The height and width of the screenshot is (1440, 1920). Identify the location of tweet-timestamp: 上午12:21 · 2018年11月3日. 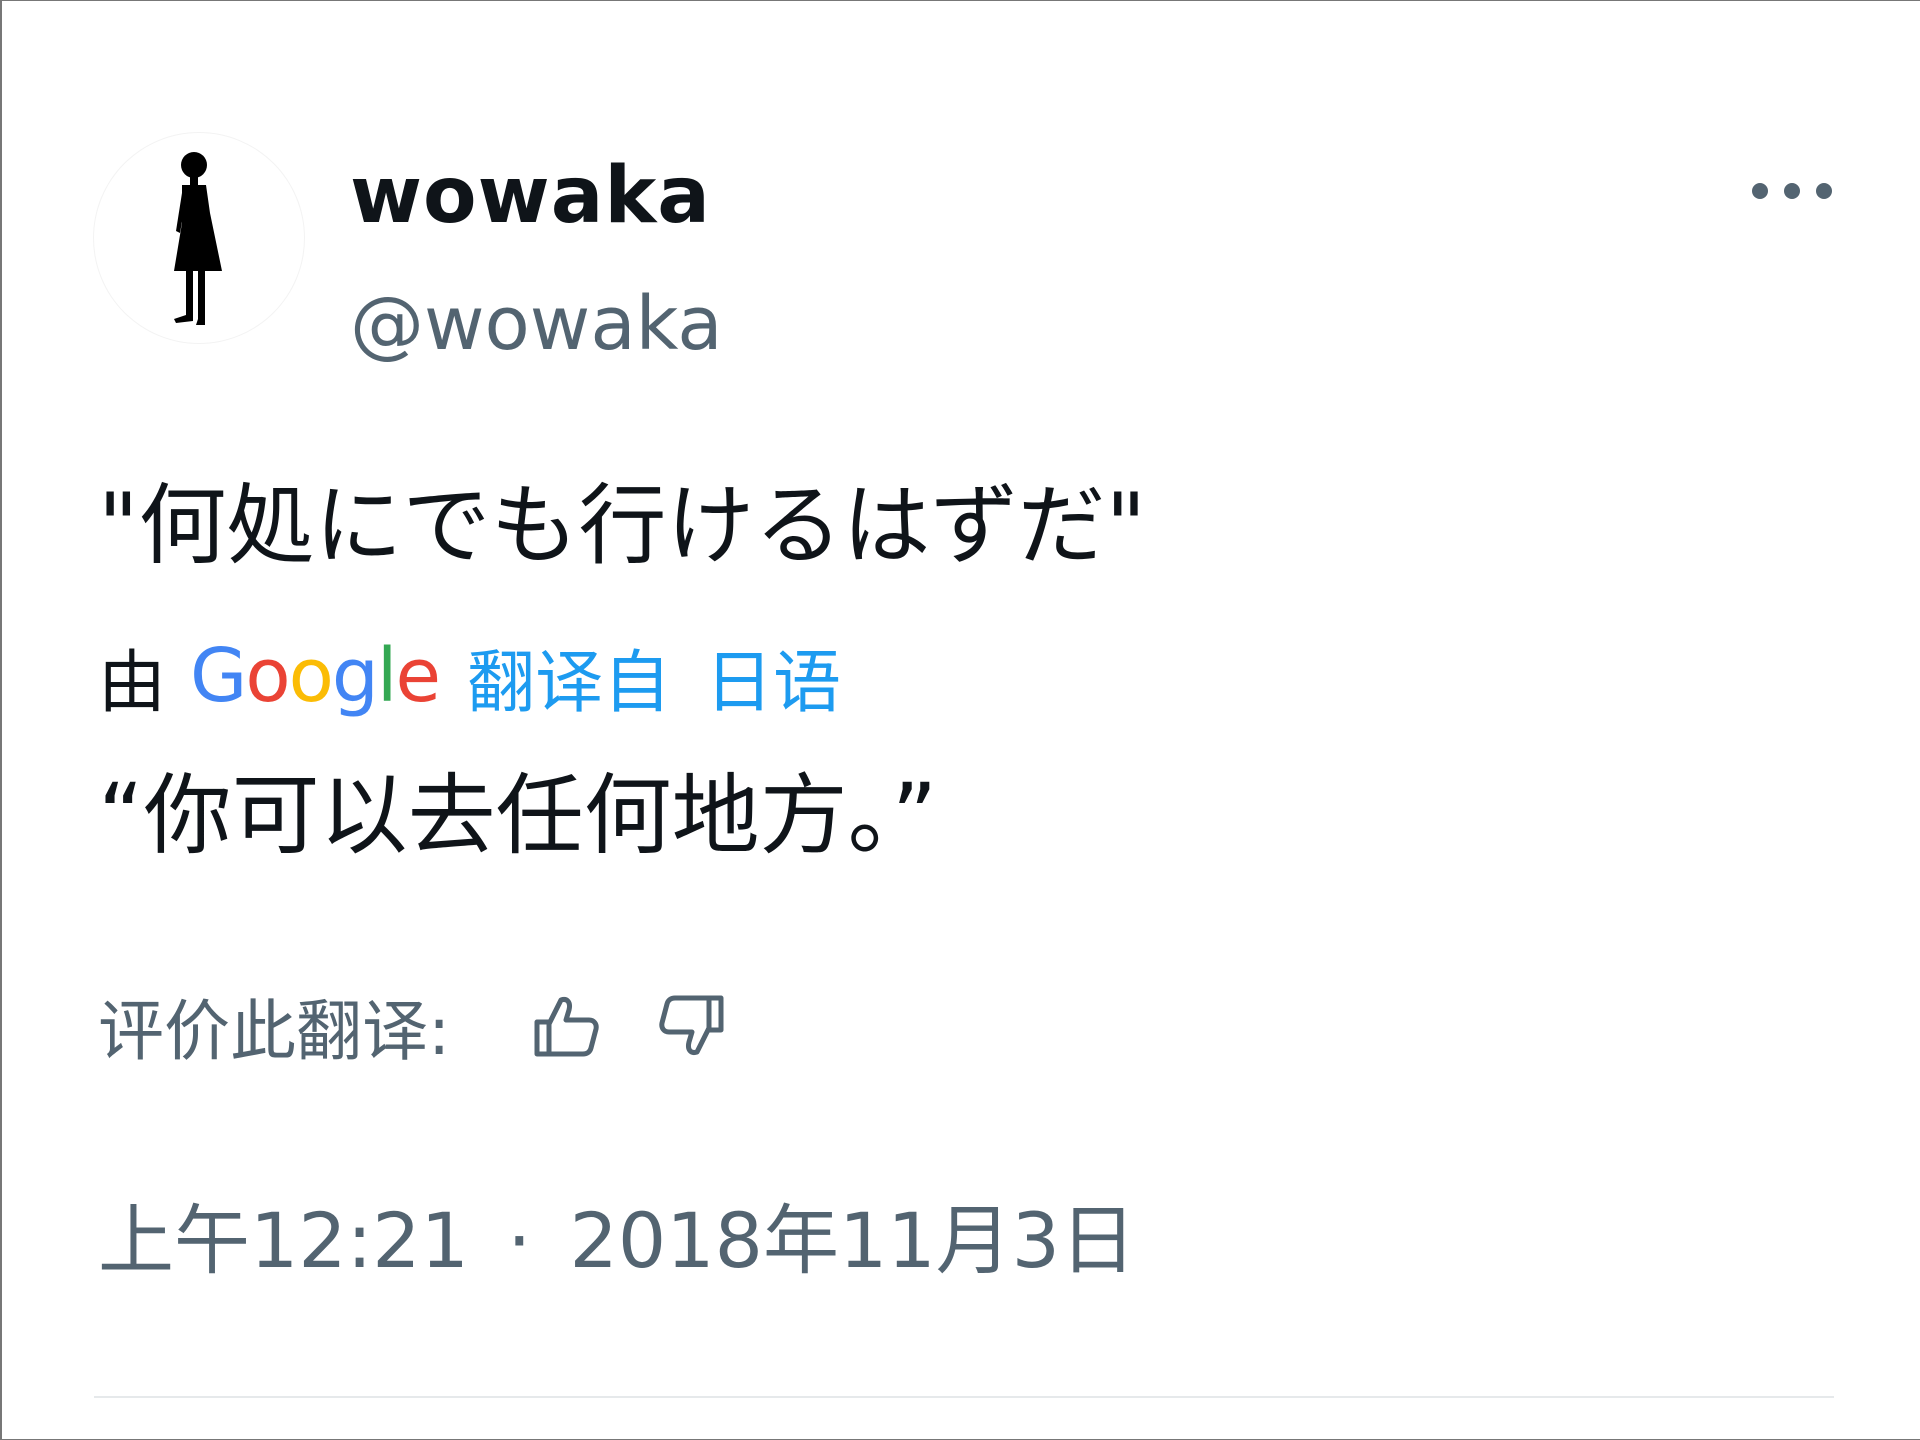
(617, 1241).